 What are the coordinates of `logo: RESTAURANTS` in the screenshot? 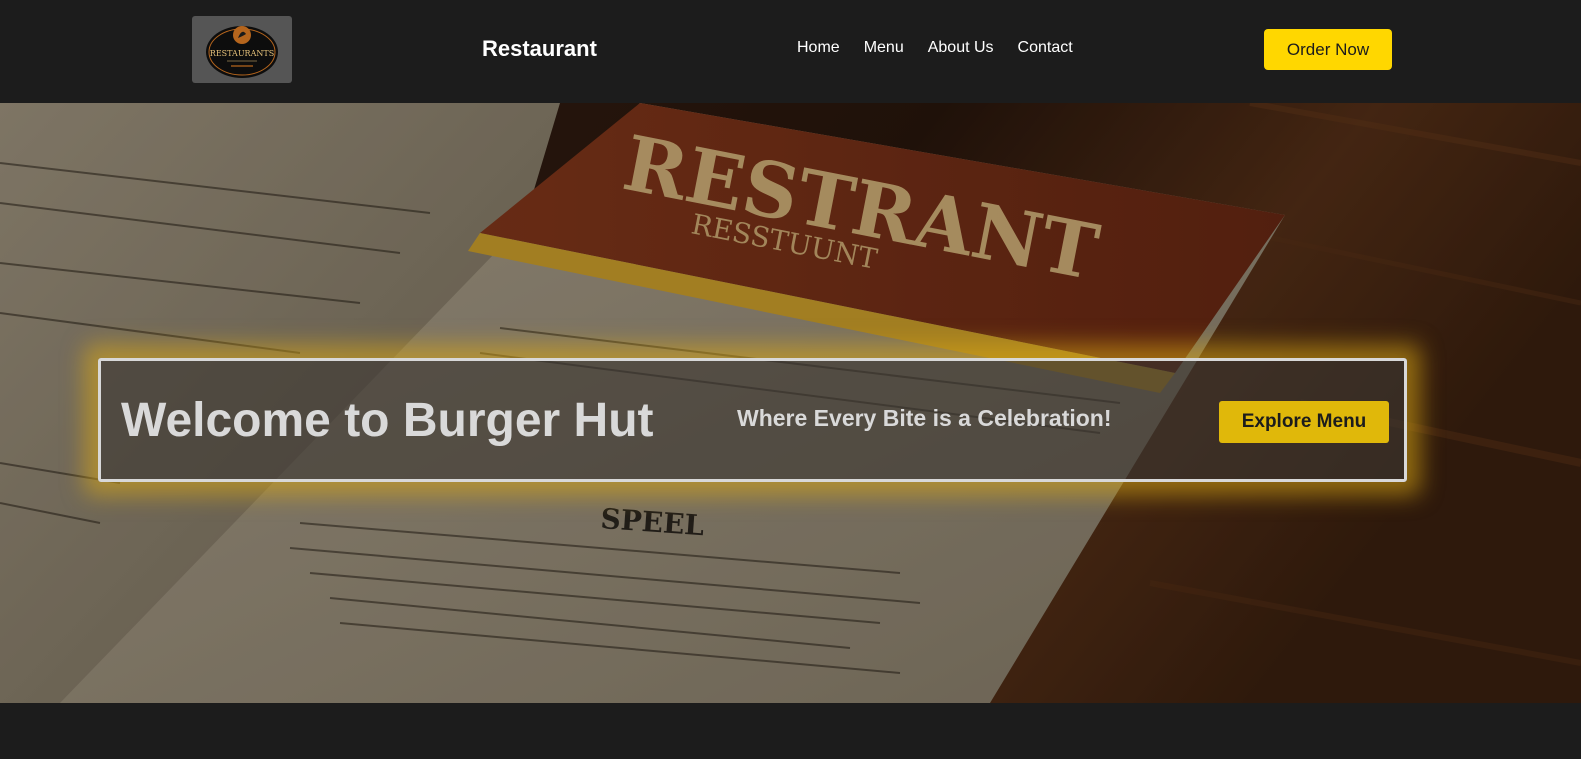 It's located at (242, 49).